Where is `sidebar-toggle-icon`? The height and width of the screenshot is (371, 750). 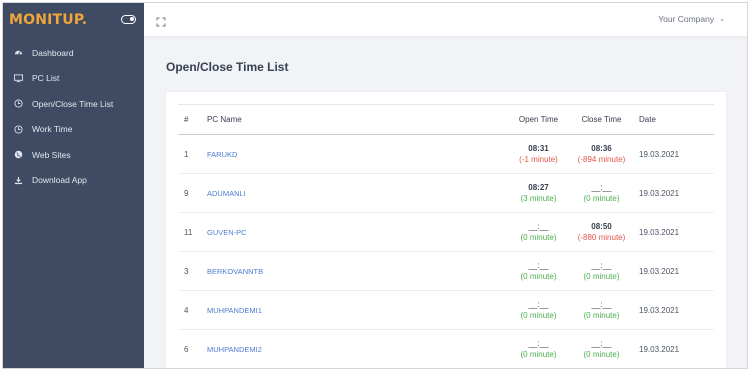
sidebar-toggle-icon is located at coordinates (128, 19).